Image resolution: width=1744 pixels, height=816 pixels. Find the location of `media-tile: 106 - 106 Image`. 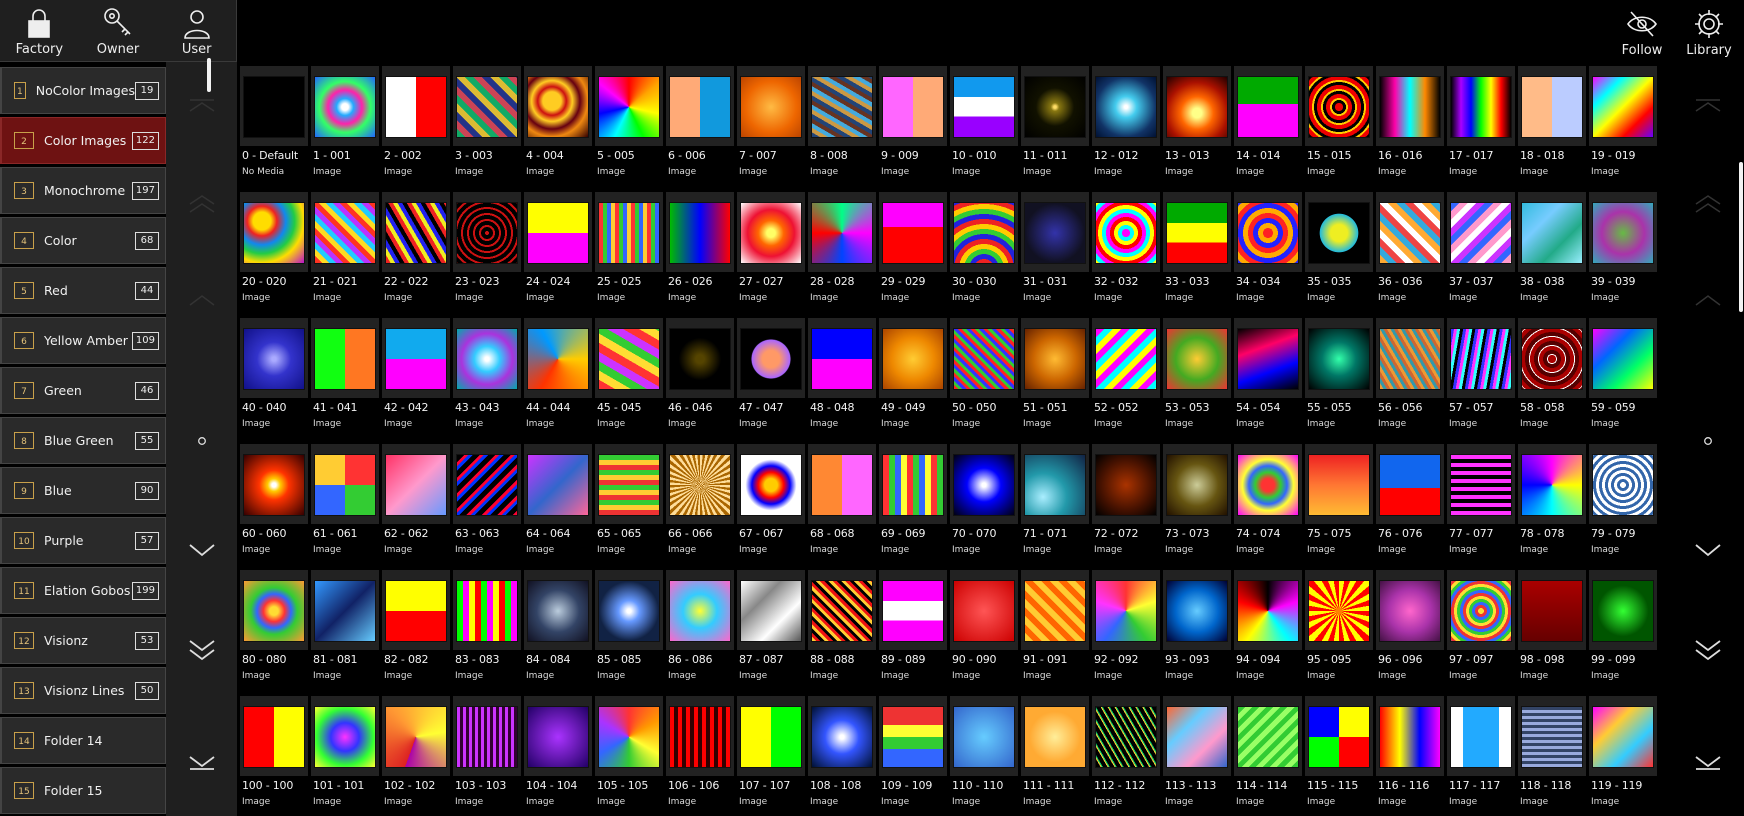

media-tile: 106 - 106 Image is located at coordinates (700, 756).